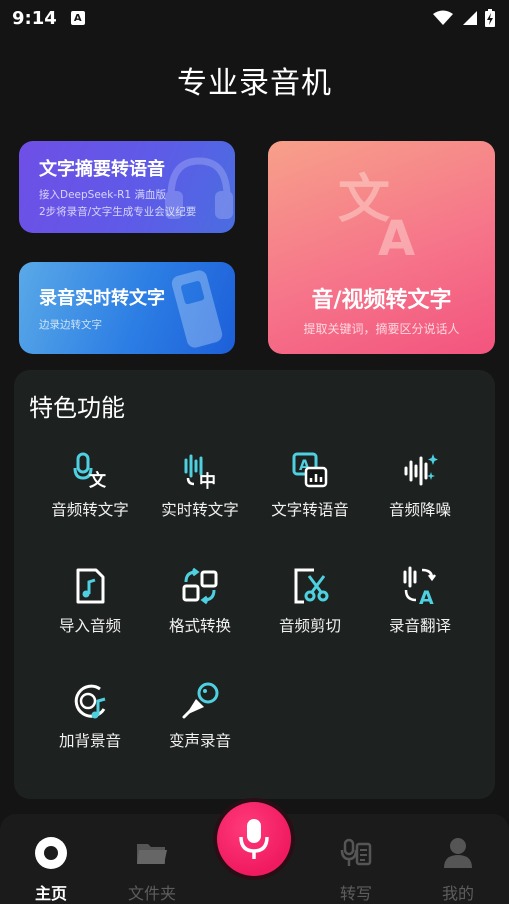 The width and height of the screenshot is (509, 904). What do you see at coordinates (200, 510) in the screenshot?
I see `feature-label: 实时转文字` at bounding box center [200, 510].